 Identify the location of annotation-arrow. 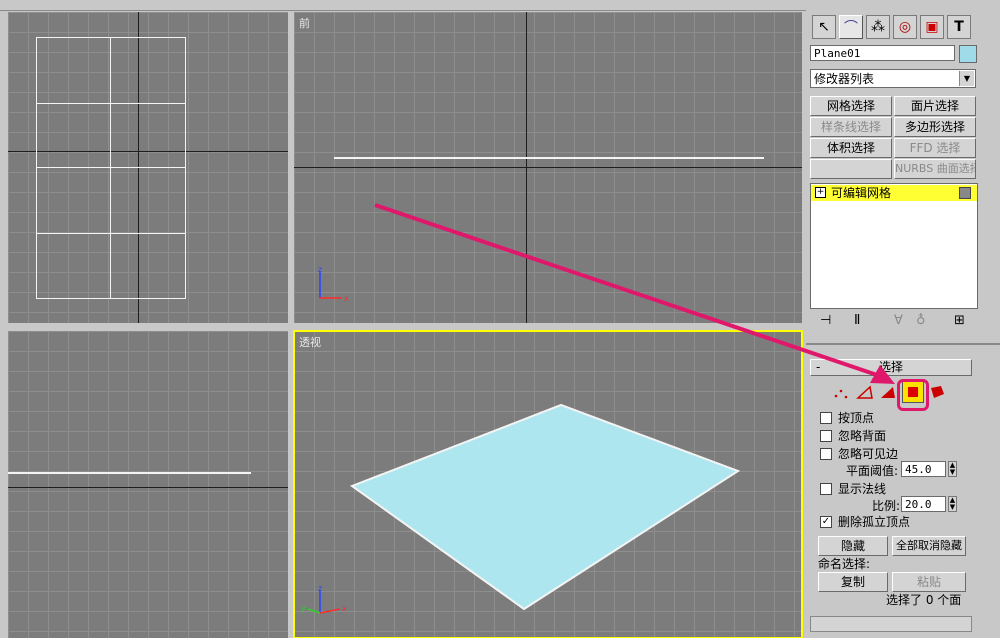
(634, 293).